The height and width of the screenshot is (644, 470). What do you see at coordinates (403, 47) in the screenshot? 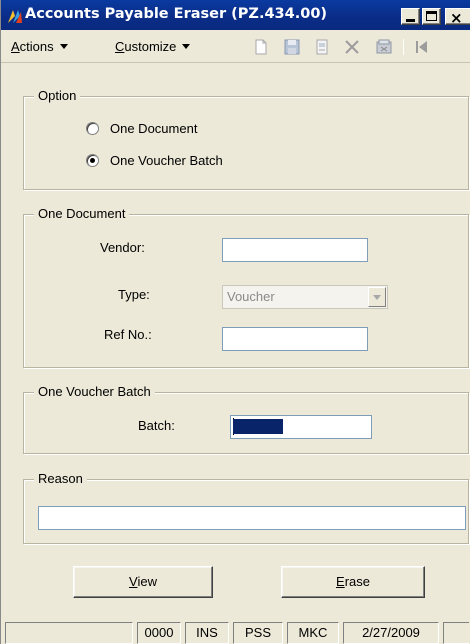
I see `toolbar-separator` at bounding box center [403, 47].